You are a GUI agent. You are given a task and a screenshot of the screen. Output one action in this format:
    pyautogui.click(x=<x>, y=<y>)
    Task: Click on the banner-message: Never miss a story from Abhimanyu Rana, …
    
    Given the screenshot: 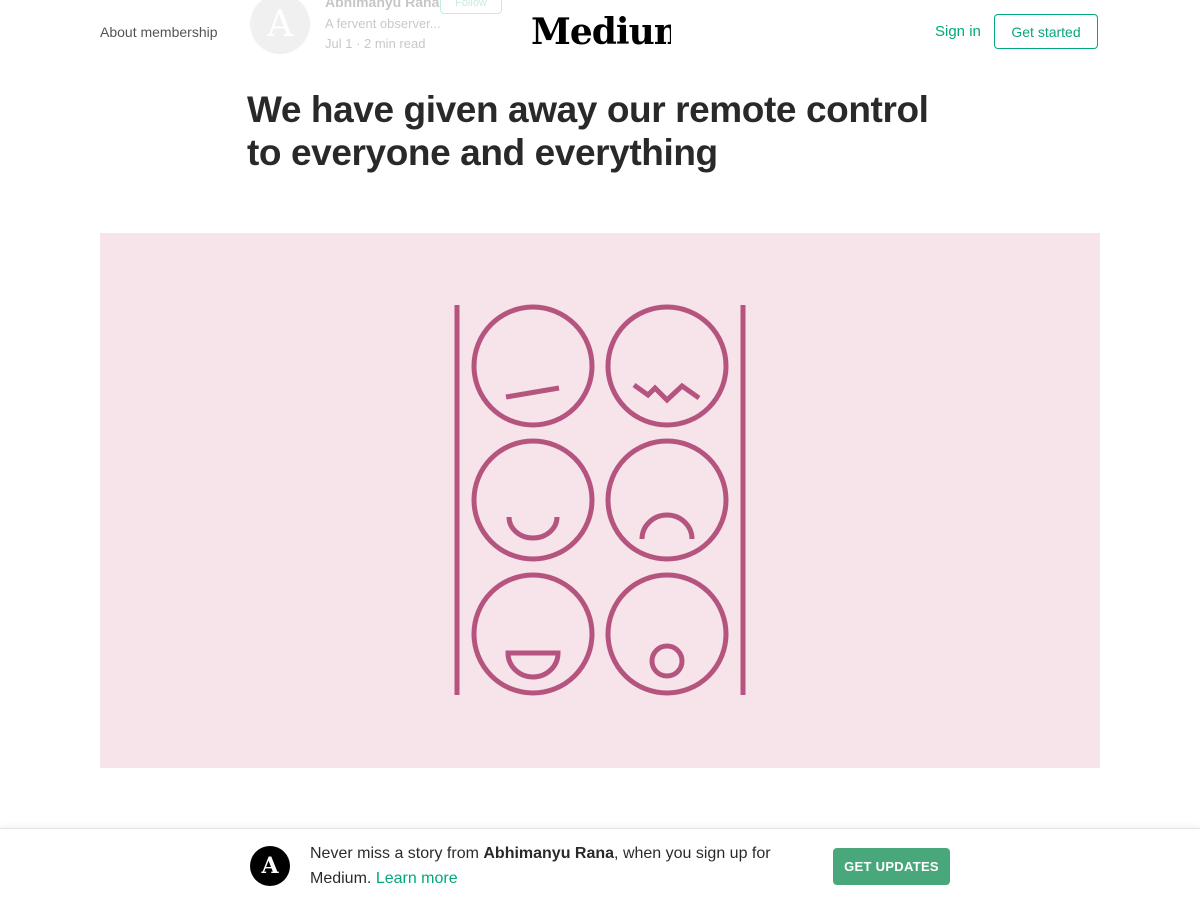 What is the action you would take?
    pyautogui.click(x=550, y=866)
    